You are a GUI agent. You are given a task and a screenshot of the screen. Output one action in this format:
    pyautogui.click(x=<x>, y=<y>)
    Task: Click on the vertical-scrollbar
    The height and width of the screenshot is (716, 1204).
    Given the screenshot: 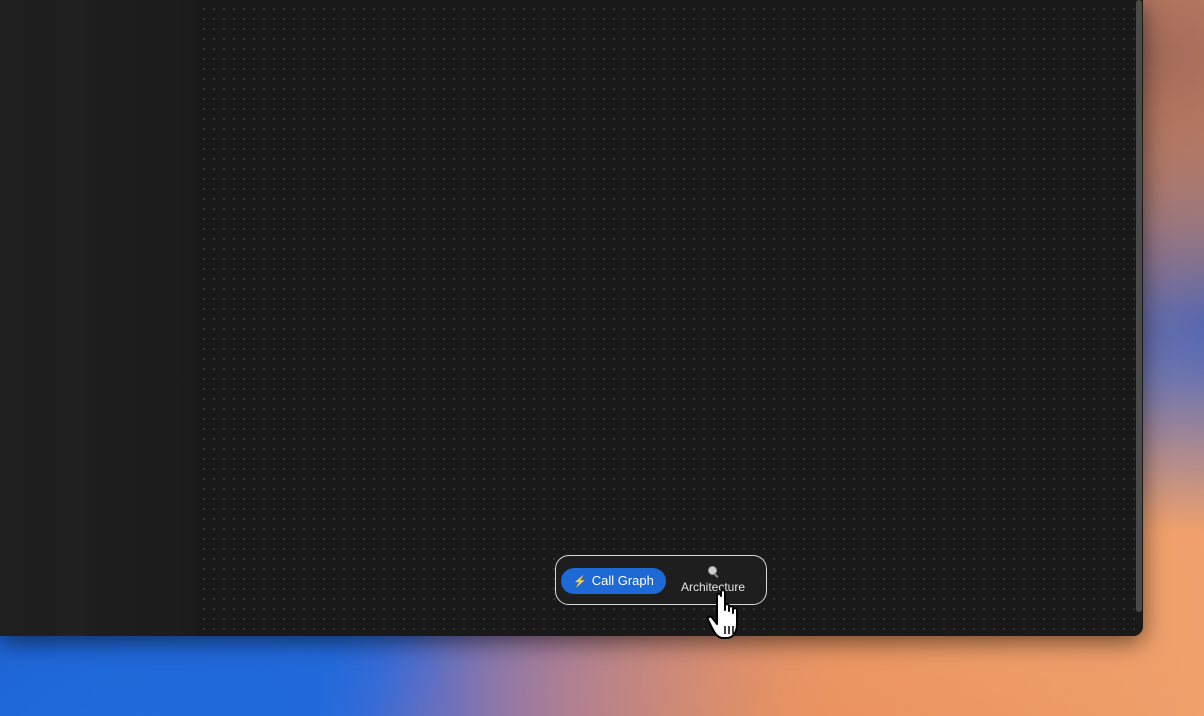 What is the action you would take?
    pyautogui.click(x=1139, y=318)
    